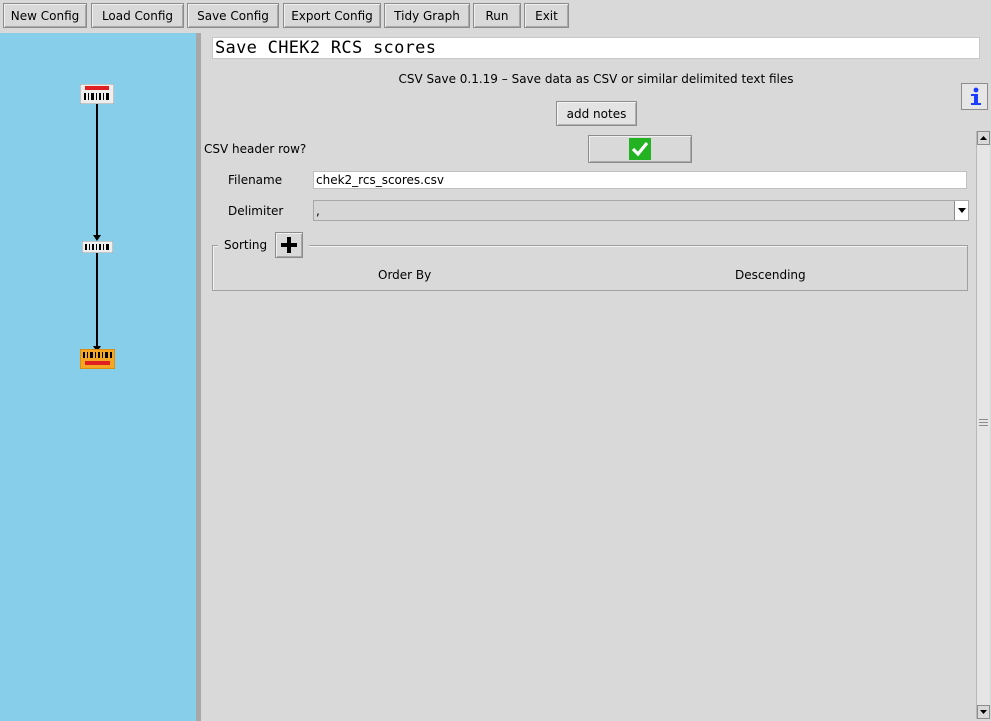 Image resolution: width=991 pixels, height=721 pixels. What do you see at coordinates (97, 94) in the screenshot?
I see `source-node-icon` at bounding box center [97, 94].